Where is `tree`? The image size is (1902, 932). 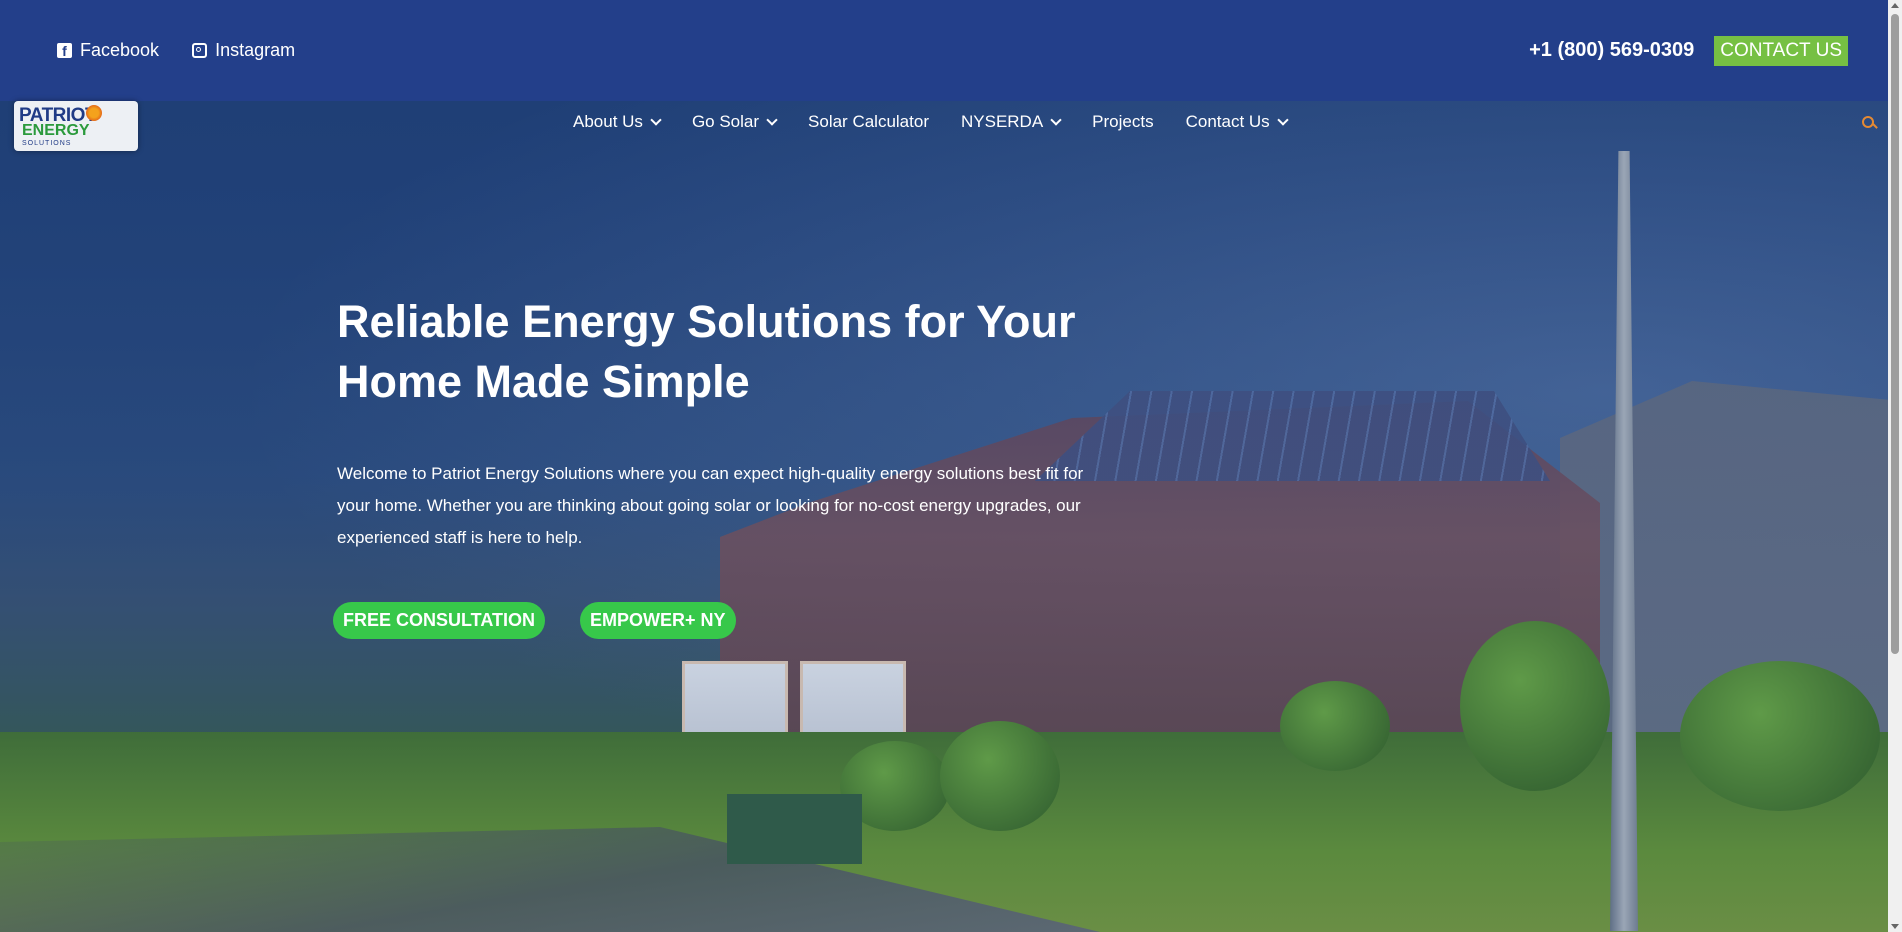
tree is located at coordinates (1535, 706).